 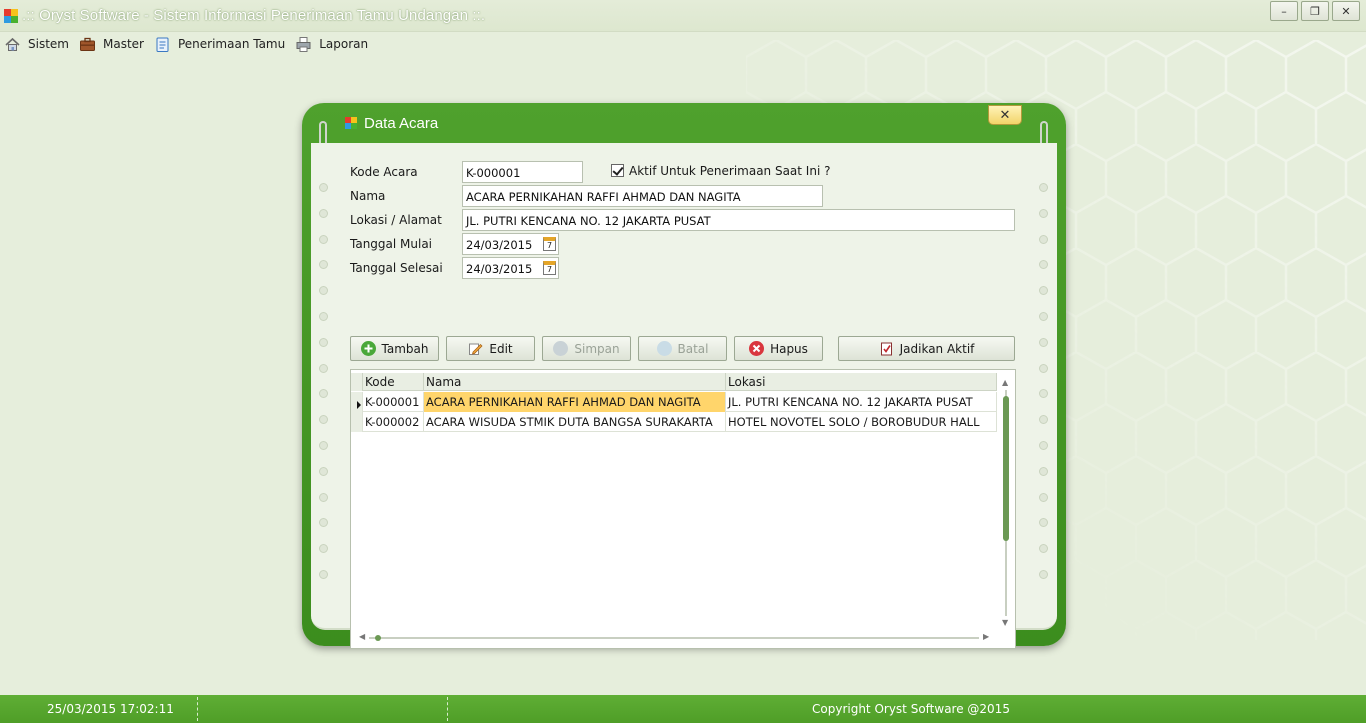 What do you see at coordinates (11, 16) in the screenshot?
I see `app-logo-icon` at bounding box center [11, 16].